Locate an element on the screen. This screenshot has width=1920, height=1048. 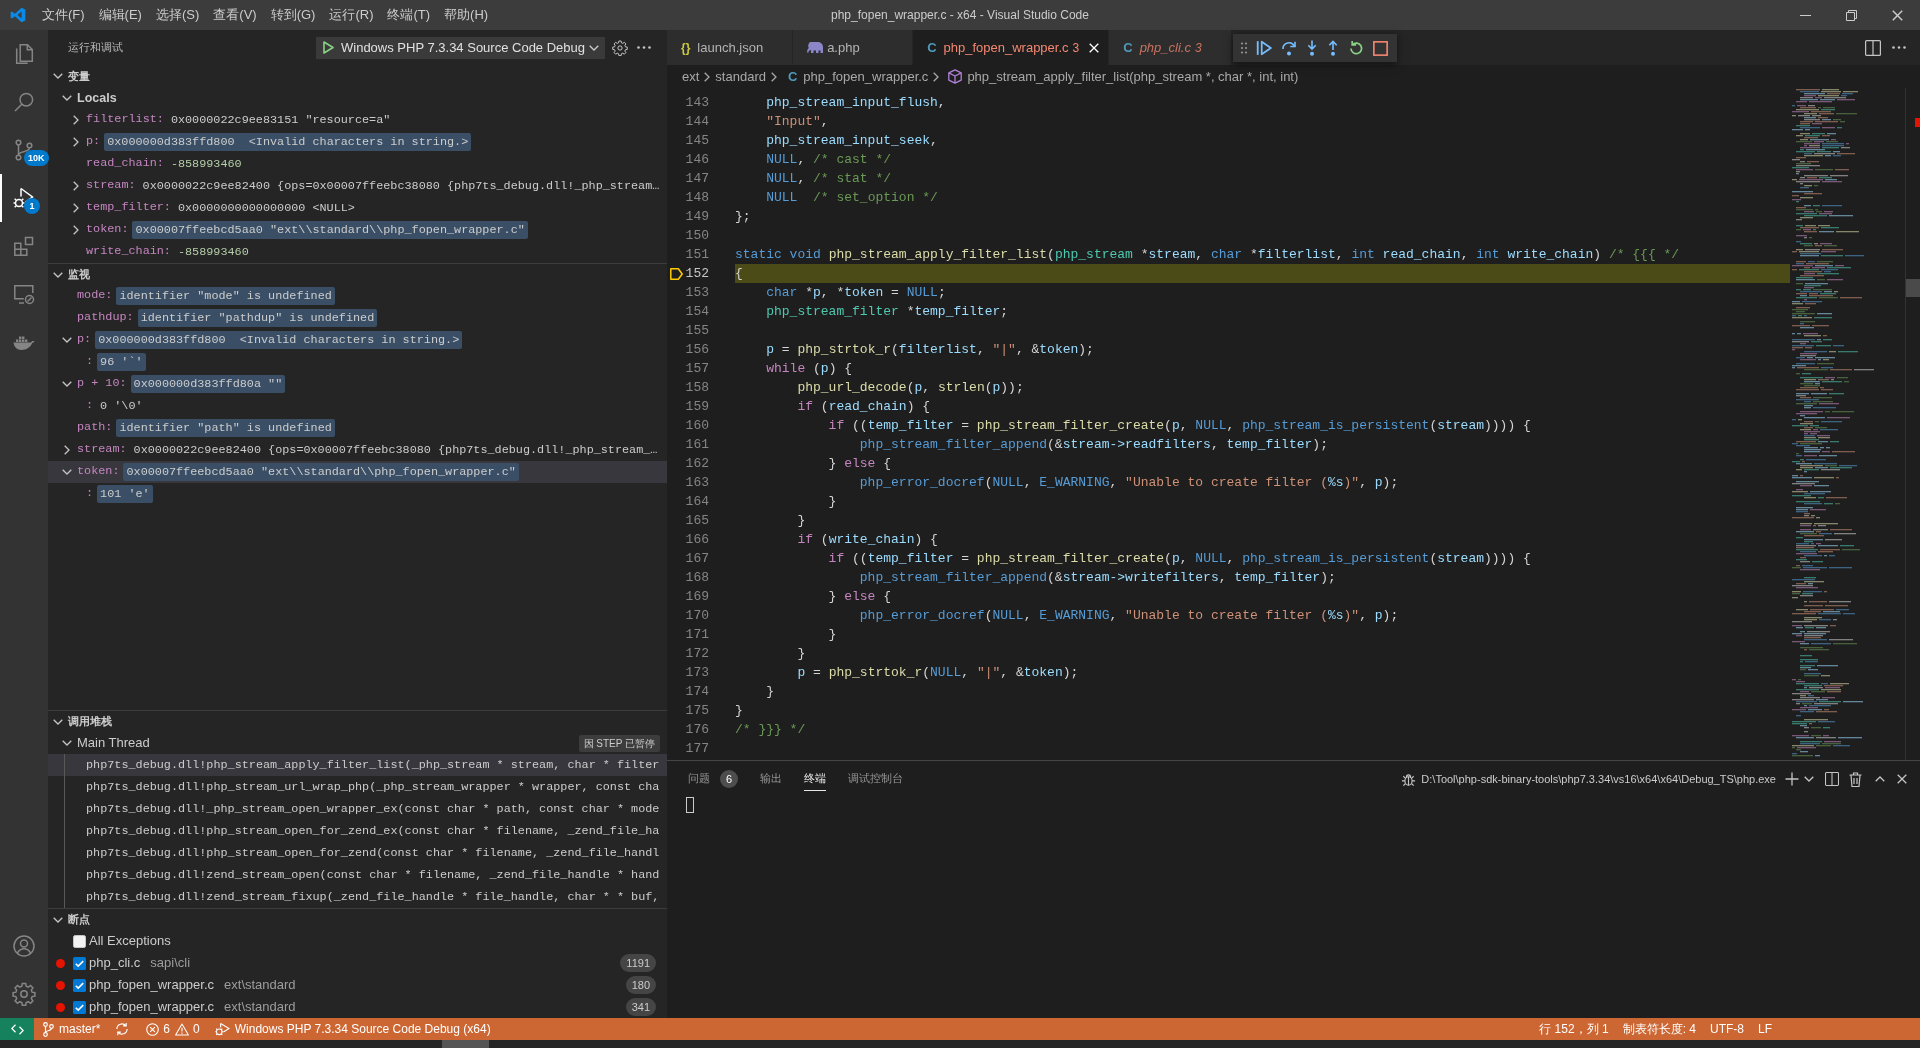
menu-item: 文件(F) is located at coordinates (63, 15).